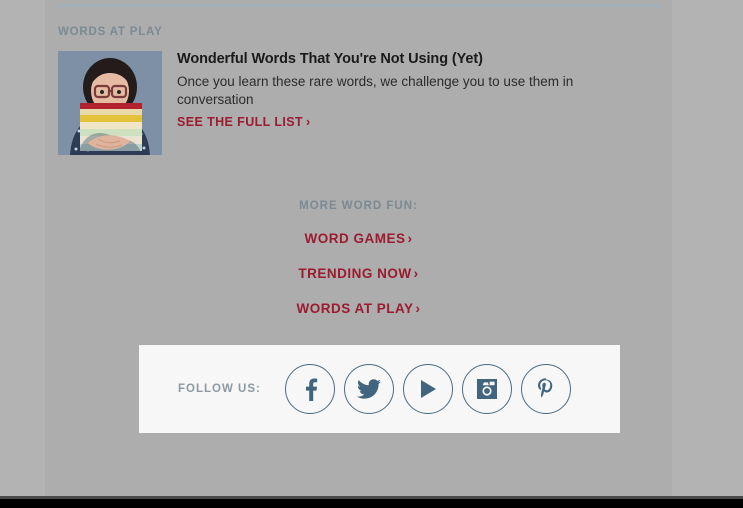 This screenshot has width=743, height=508. Describe the element at coordinates (545, 389) in the screenshot. I see `pinterest-icon` at that location.